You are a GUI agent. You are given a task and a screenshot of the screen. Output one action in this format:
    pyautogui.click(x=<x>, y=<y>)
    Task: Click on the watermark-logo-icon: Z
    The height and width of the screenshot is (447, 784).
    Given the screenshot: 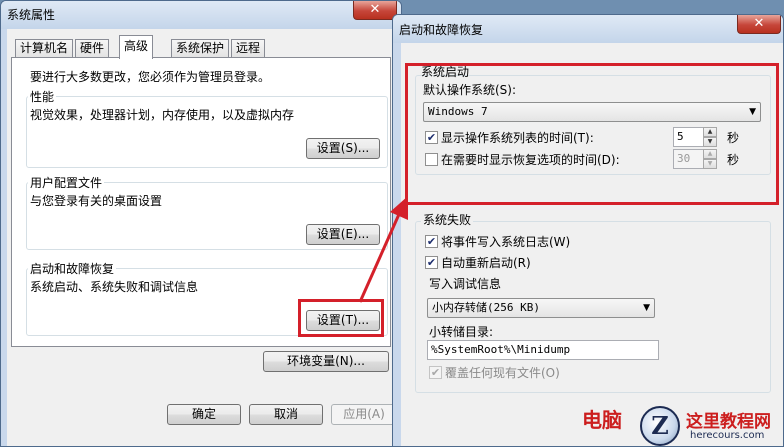 What is the action you would take?
    pyautogui.click(x=660, y=426)
    